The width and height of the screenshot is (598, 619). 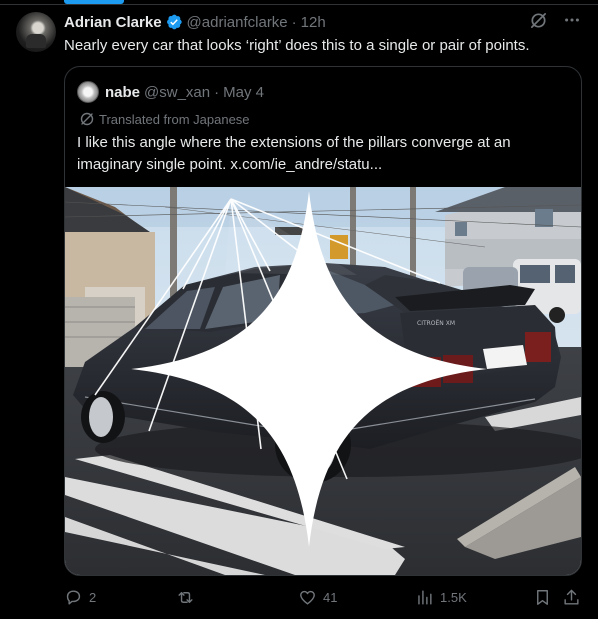 I want to click on translation-notice: Translated from Japanese, so click(x=164, y=119).